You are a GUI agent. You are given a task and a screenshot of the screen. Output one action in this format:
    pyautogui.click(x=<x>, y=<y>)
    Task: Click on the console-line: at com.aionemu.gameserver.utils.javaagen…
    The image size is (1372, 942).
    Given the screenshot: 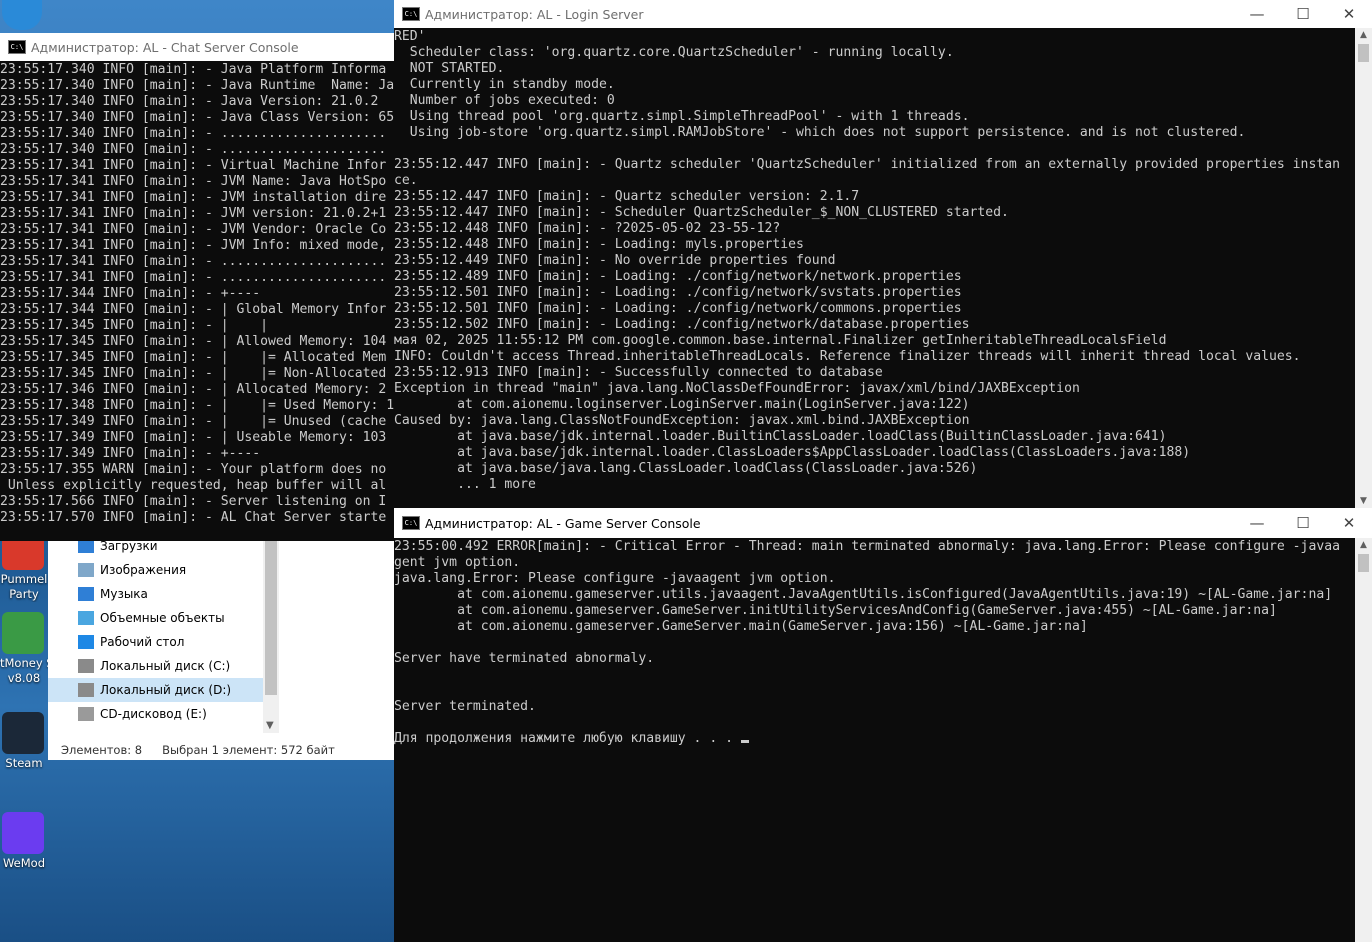 What is the action you would take?
    pyautogui.click(x=863, y=594)
    